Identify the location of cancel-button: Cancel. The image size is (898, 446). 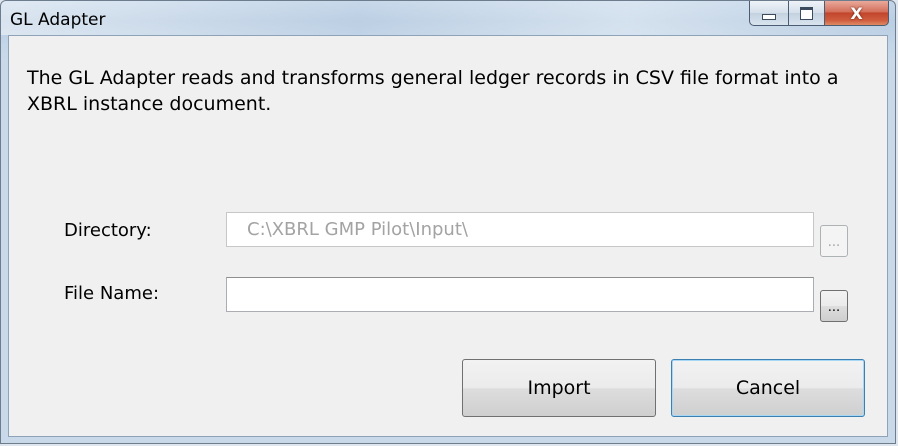
(768, 388).